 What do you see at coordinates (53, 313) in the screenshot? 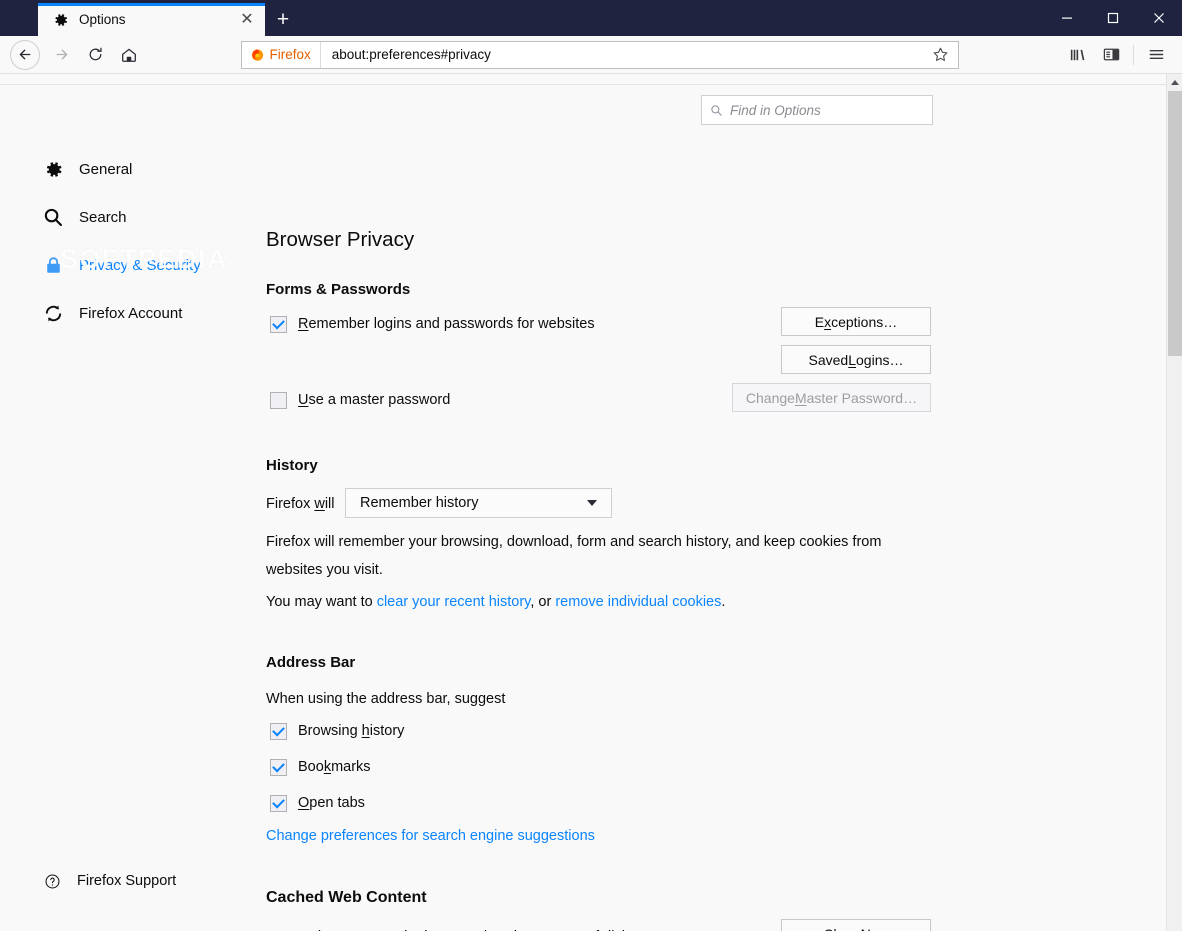
I see `sync-icon` at bounding box center [53, 313].